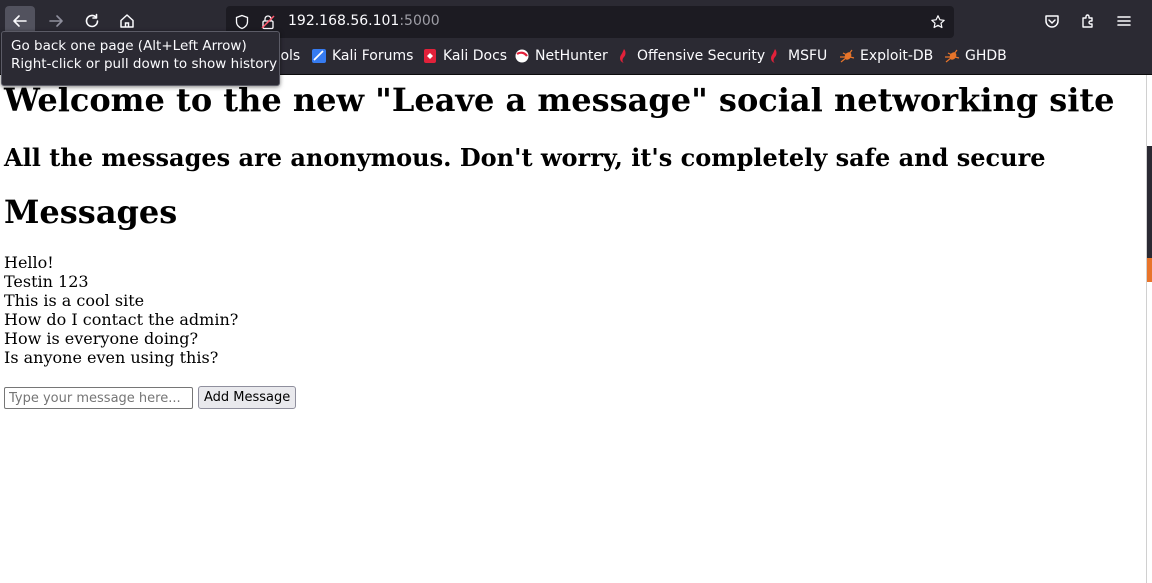 The width and height of the screenshot is (1152, 583). What do you see at coordinates (952, 56) in the screenshot?
I see `ghdb-spider-icon` at bounding box center [952, 56].